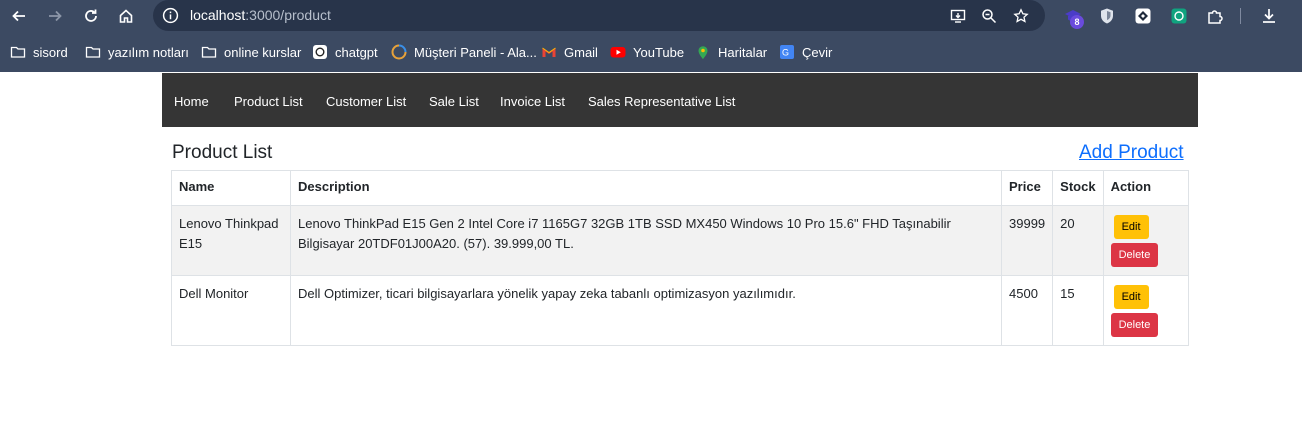  I want to click on url-text: localhost:3000/product, so click(260, 15).